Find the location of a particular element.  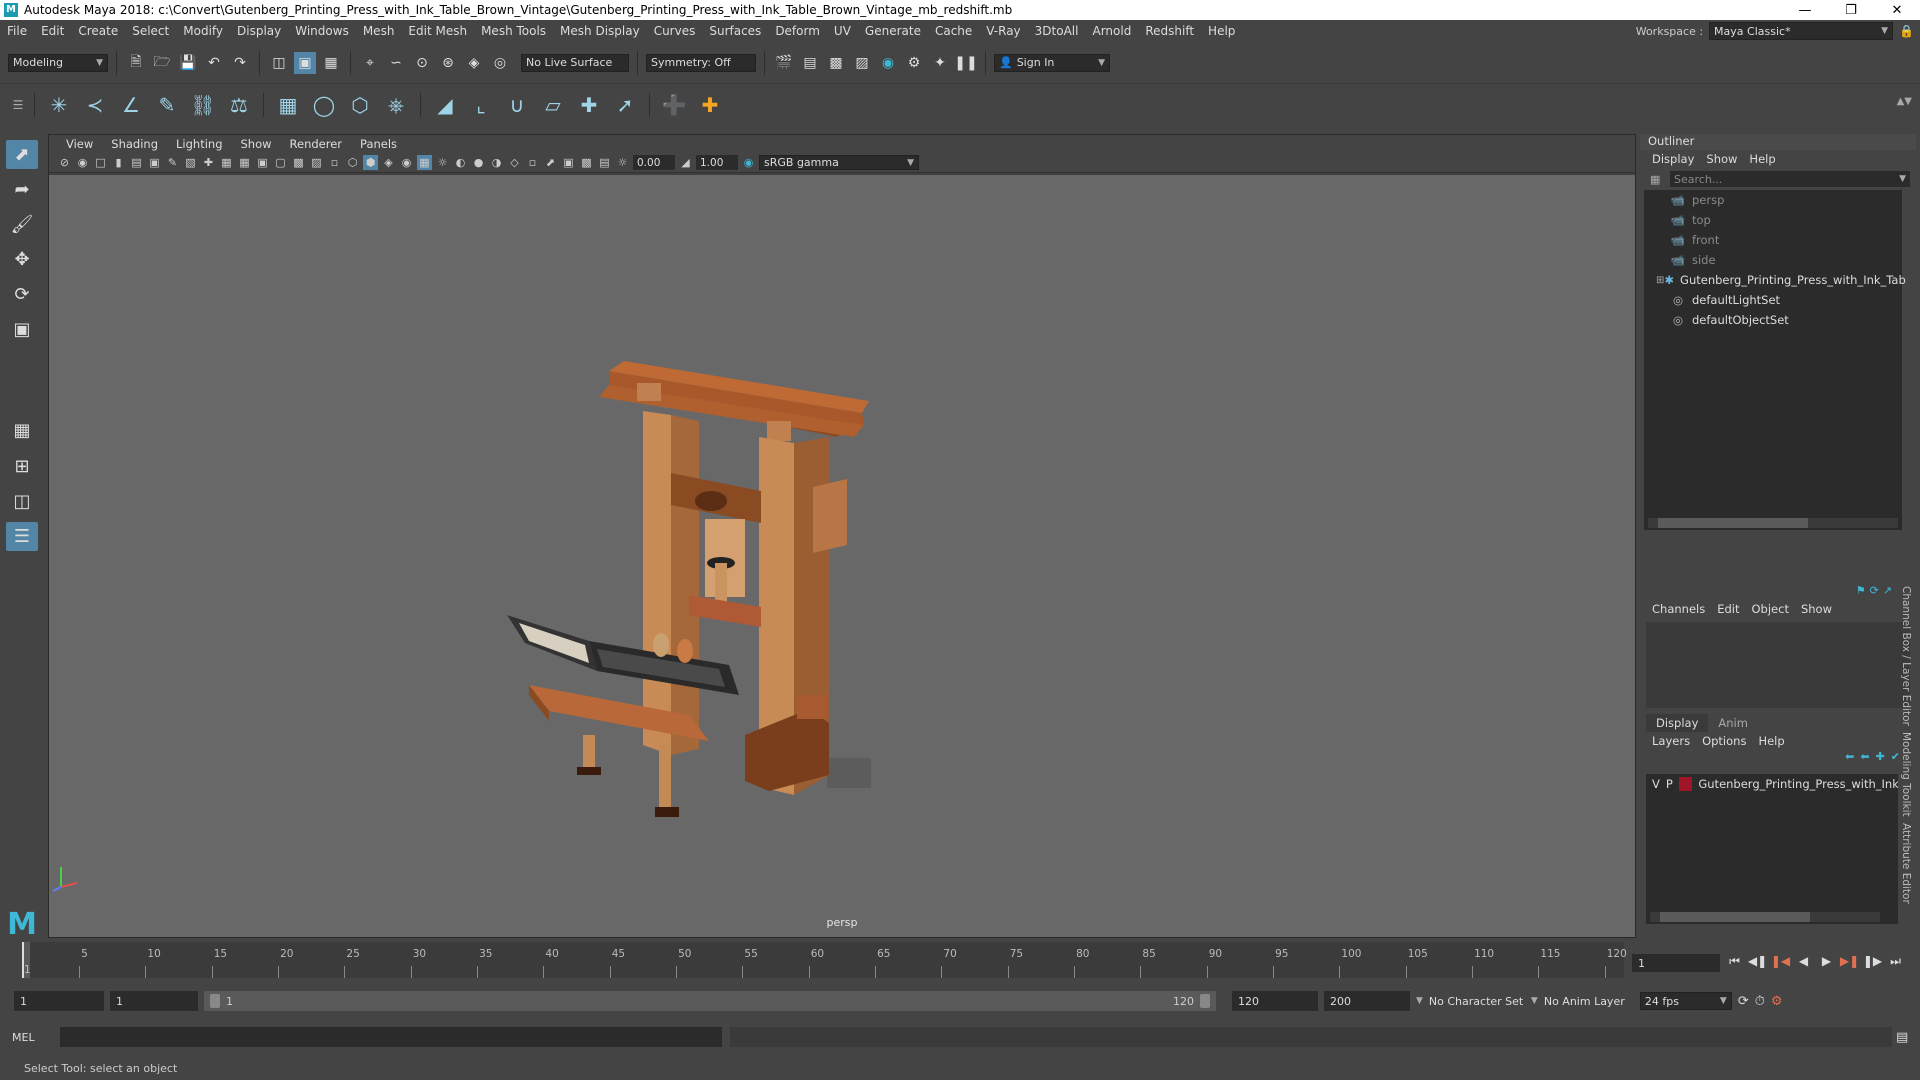

scrollbar-thumb is located at coordinates (1735, 917).